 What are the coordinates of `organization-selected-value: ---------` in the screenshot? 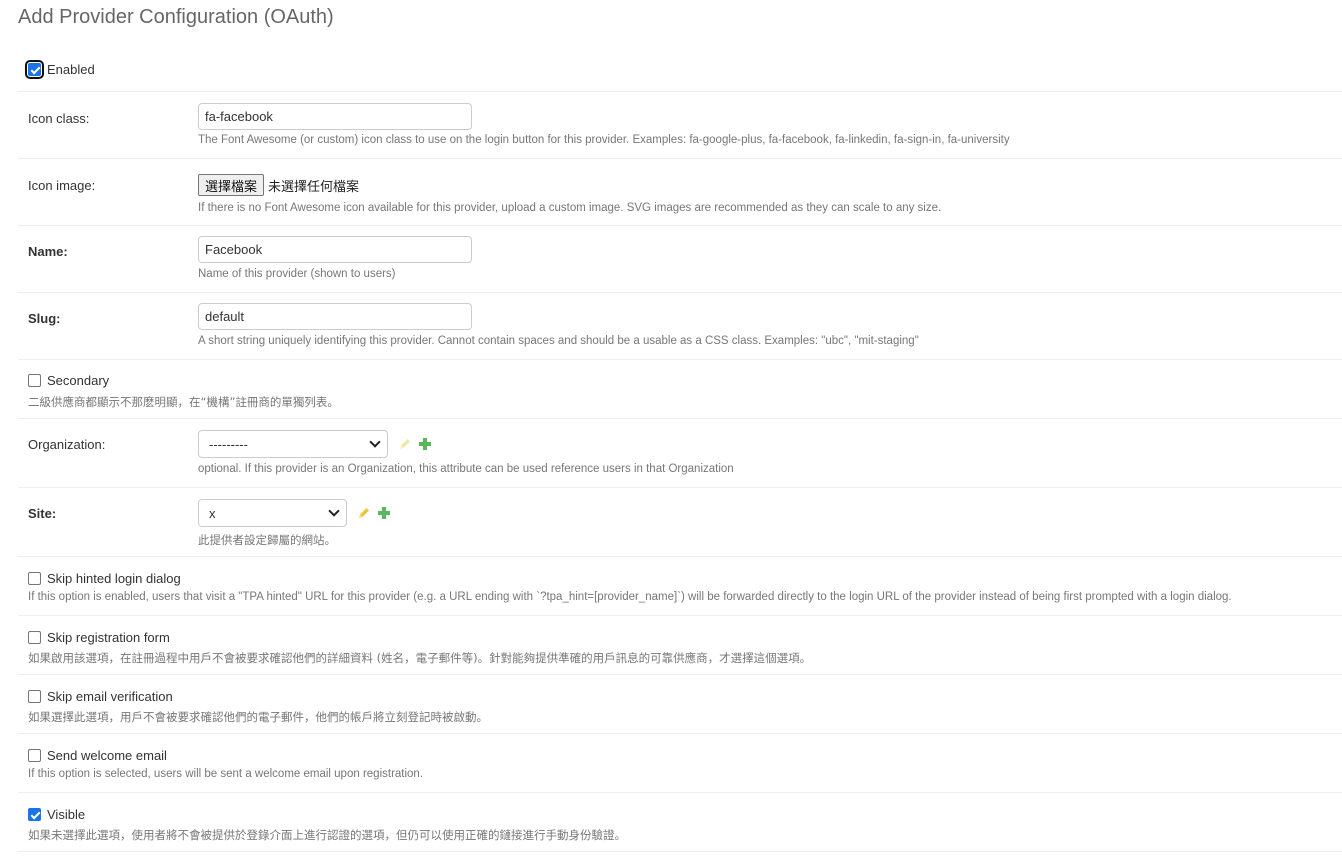 It's located at (228, 444).